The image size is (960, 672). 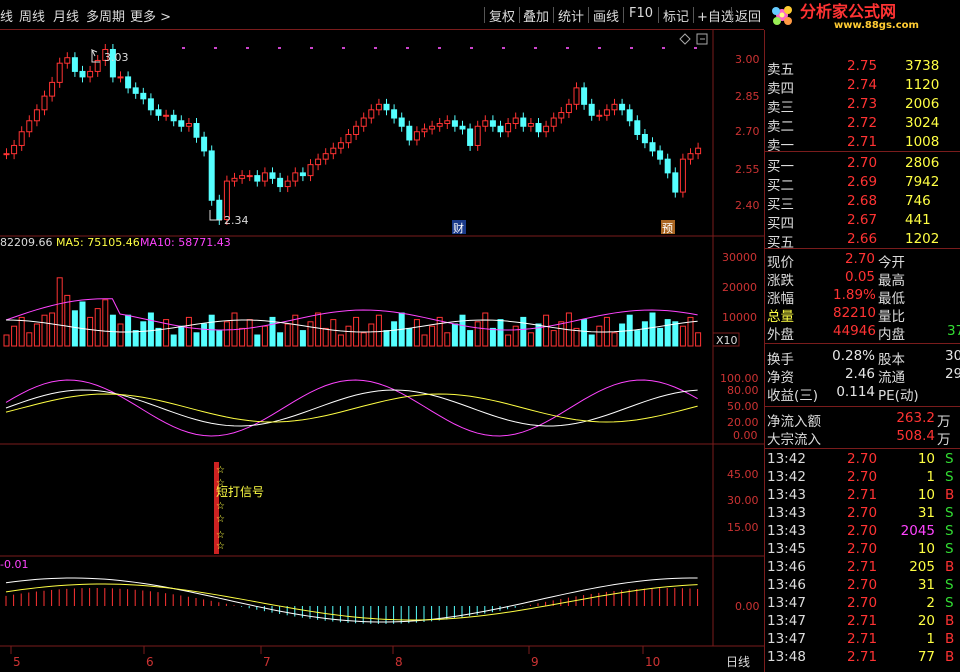 What do you see at coordinates (918, 220) in the screenshot?
I see `bid-volume: 441` at bounding box center [918, 220].